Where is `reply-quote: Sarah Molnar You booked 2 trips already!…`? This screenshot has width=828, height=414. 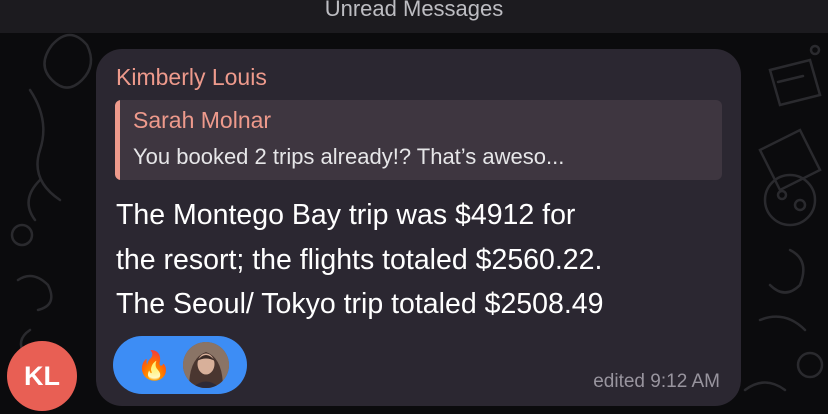 reply-quote: Sarah Molnar You booked 2 trips already!… is located at coordinates (418, 140).